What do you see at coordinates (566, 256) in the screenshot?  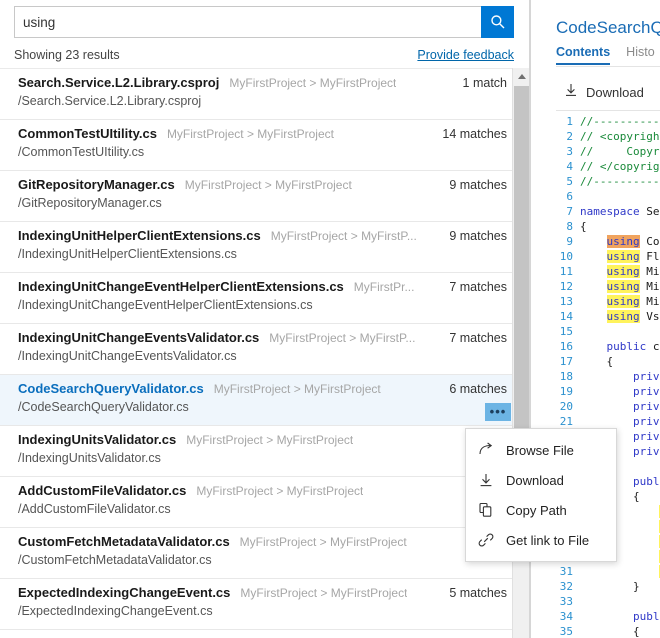 I see `line-number: 10` at bounding box center [566, 256].